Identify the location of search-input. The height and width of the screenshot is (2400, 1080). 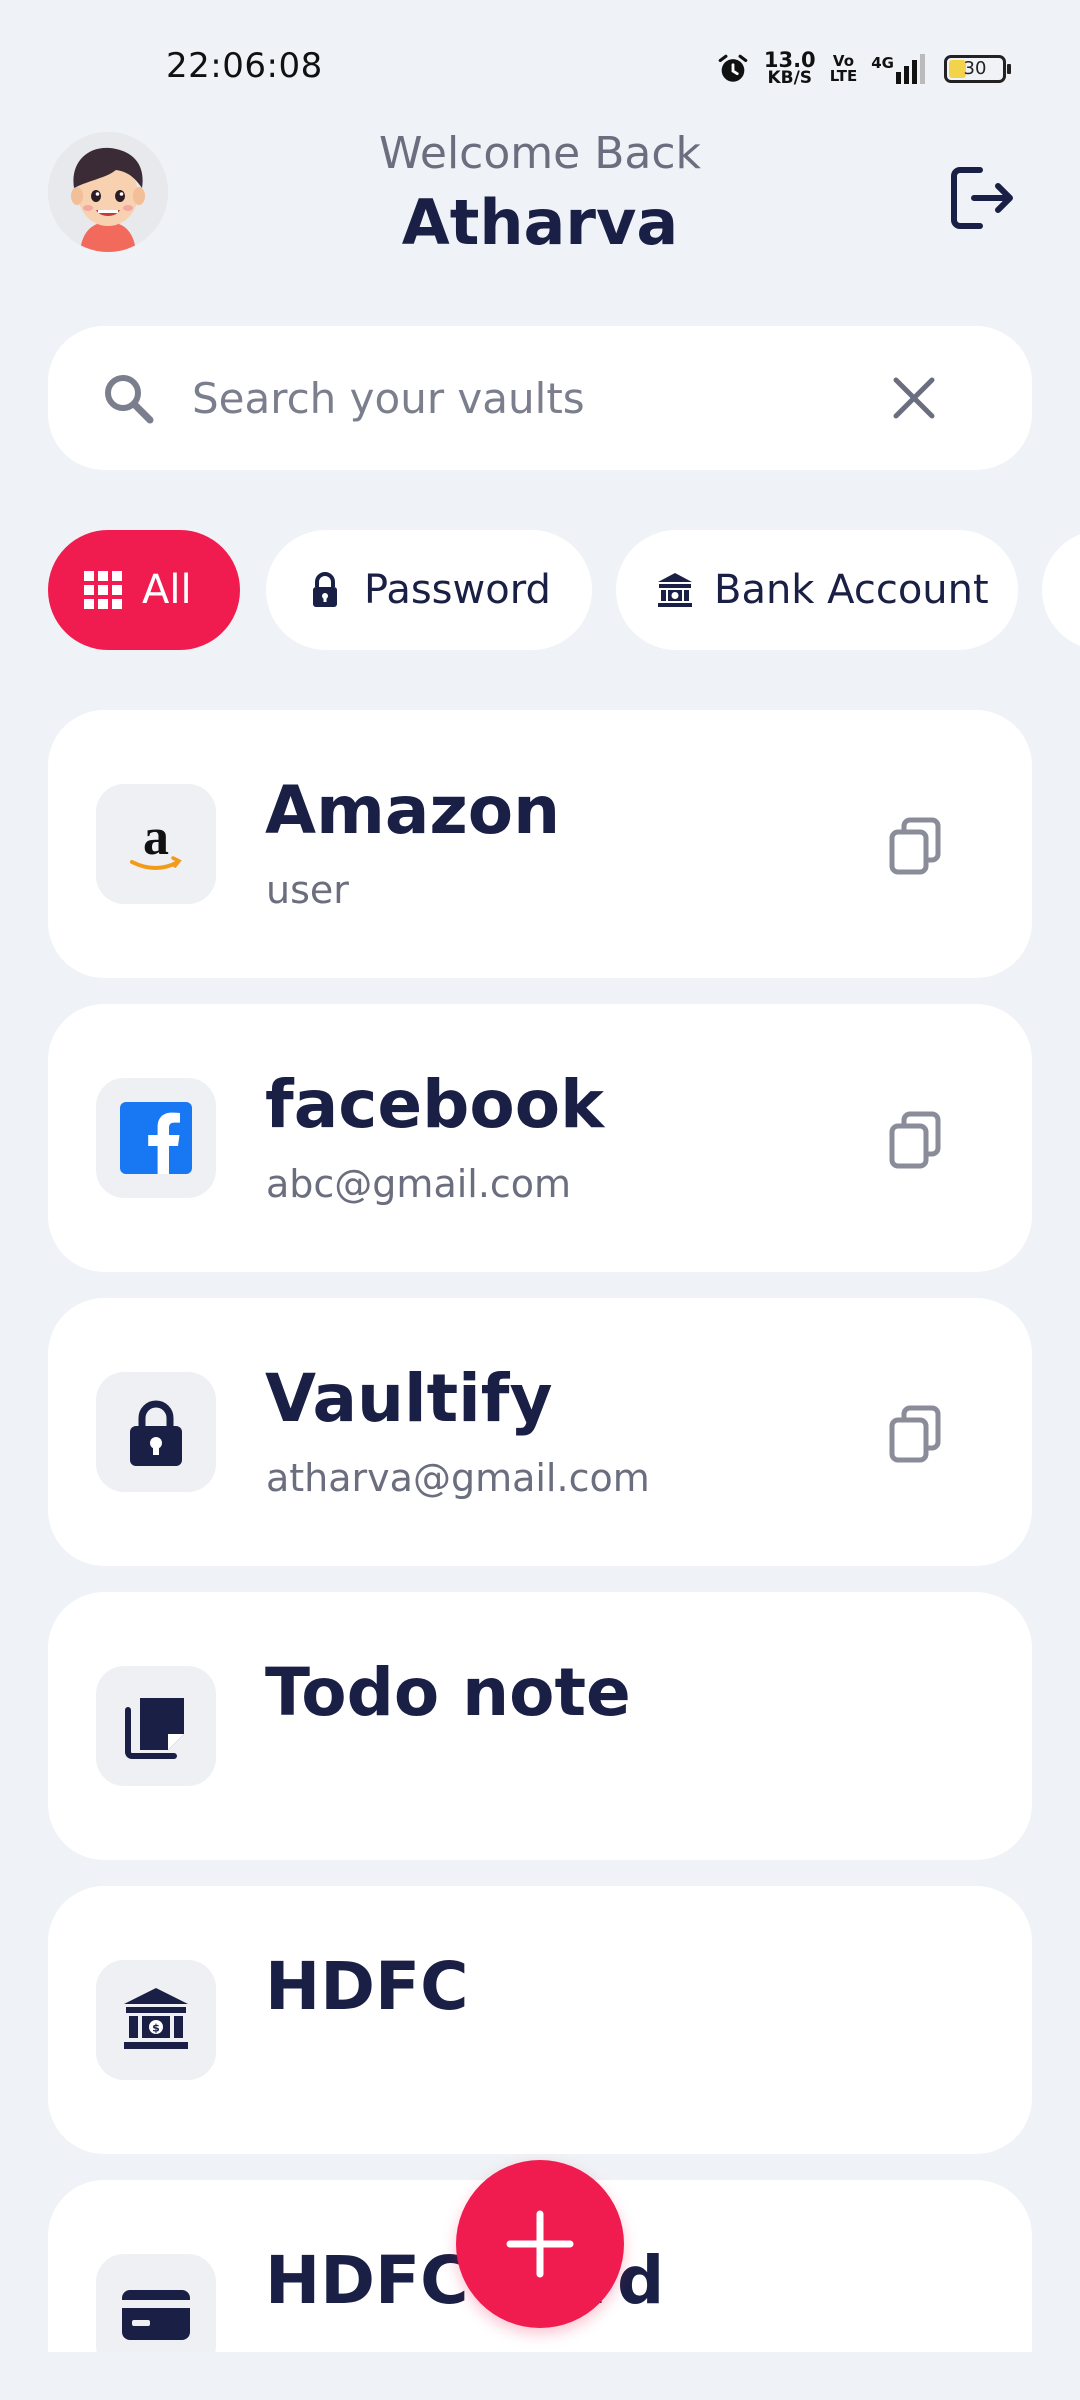
(542, 398).